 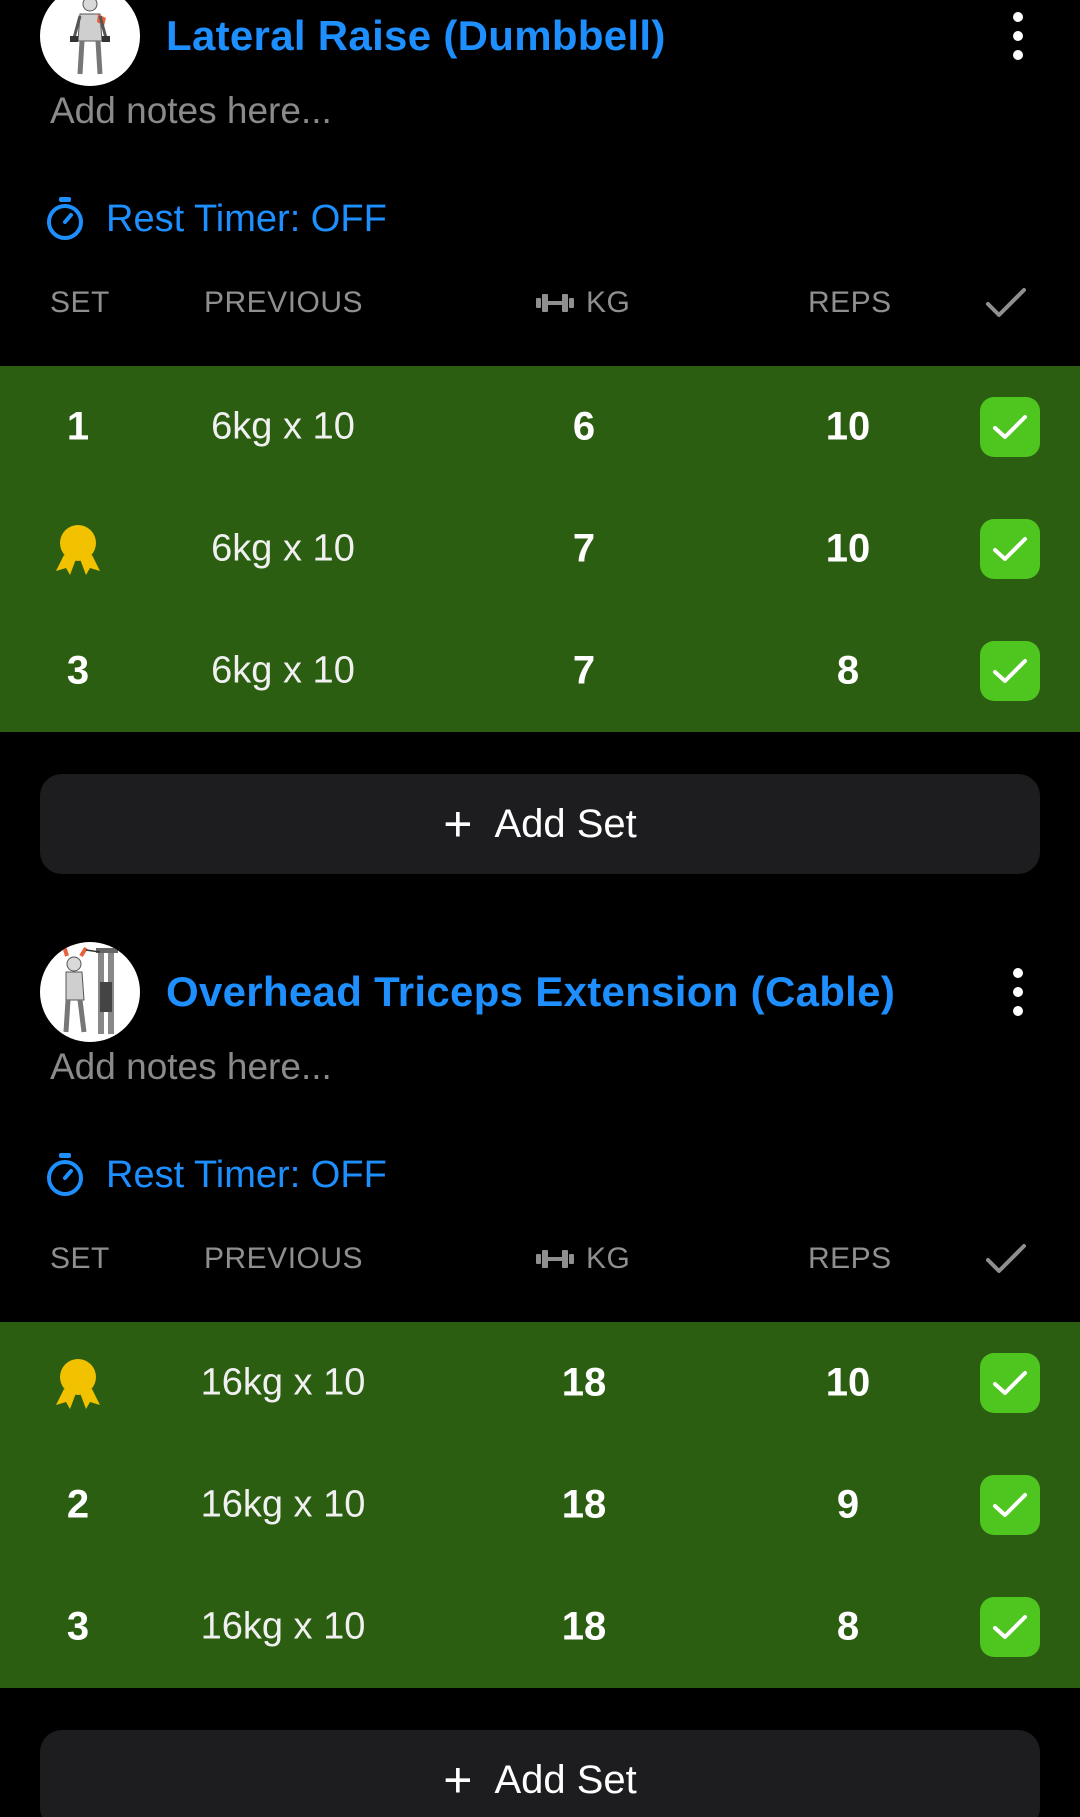 I want to click on set-row: 16kg x 10 18 10, so click(x=540, y=1383).